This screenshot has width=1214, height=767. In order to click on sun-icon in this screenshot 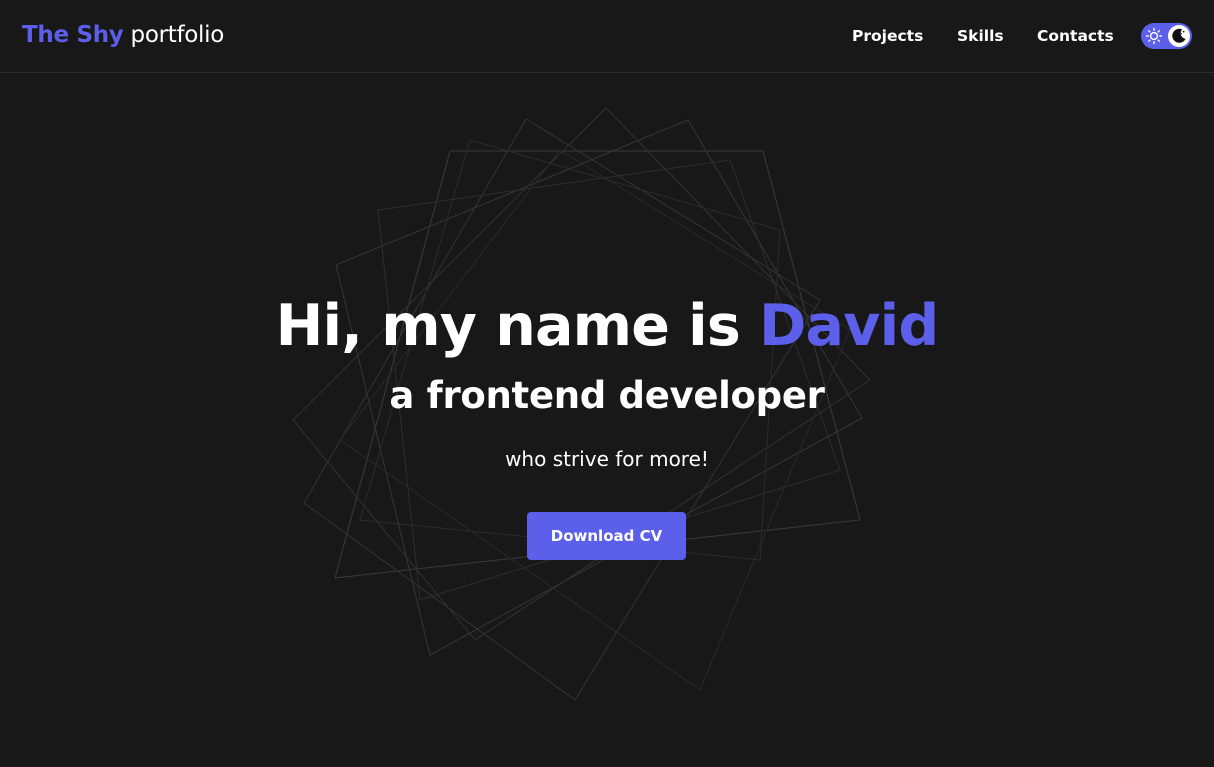, I will do `click(1154, 36)`.